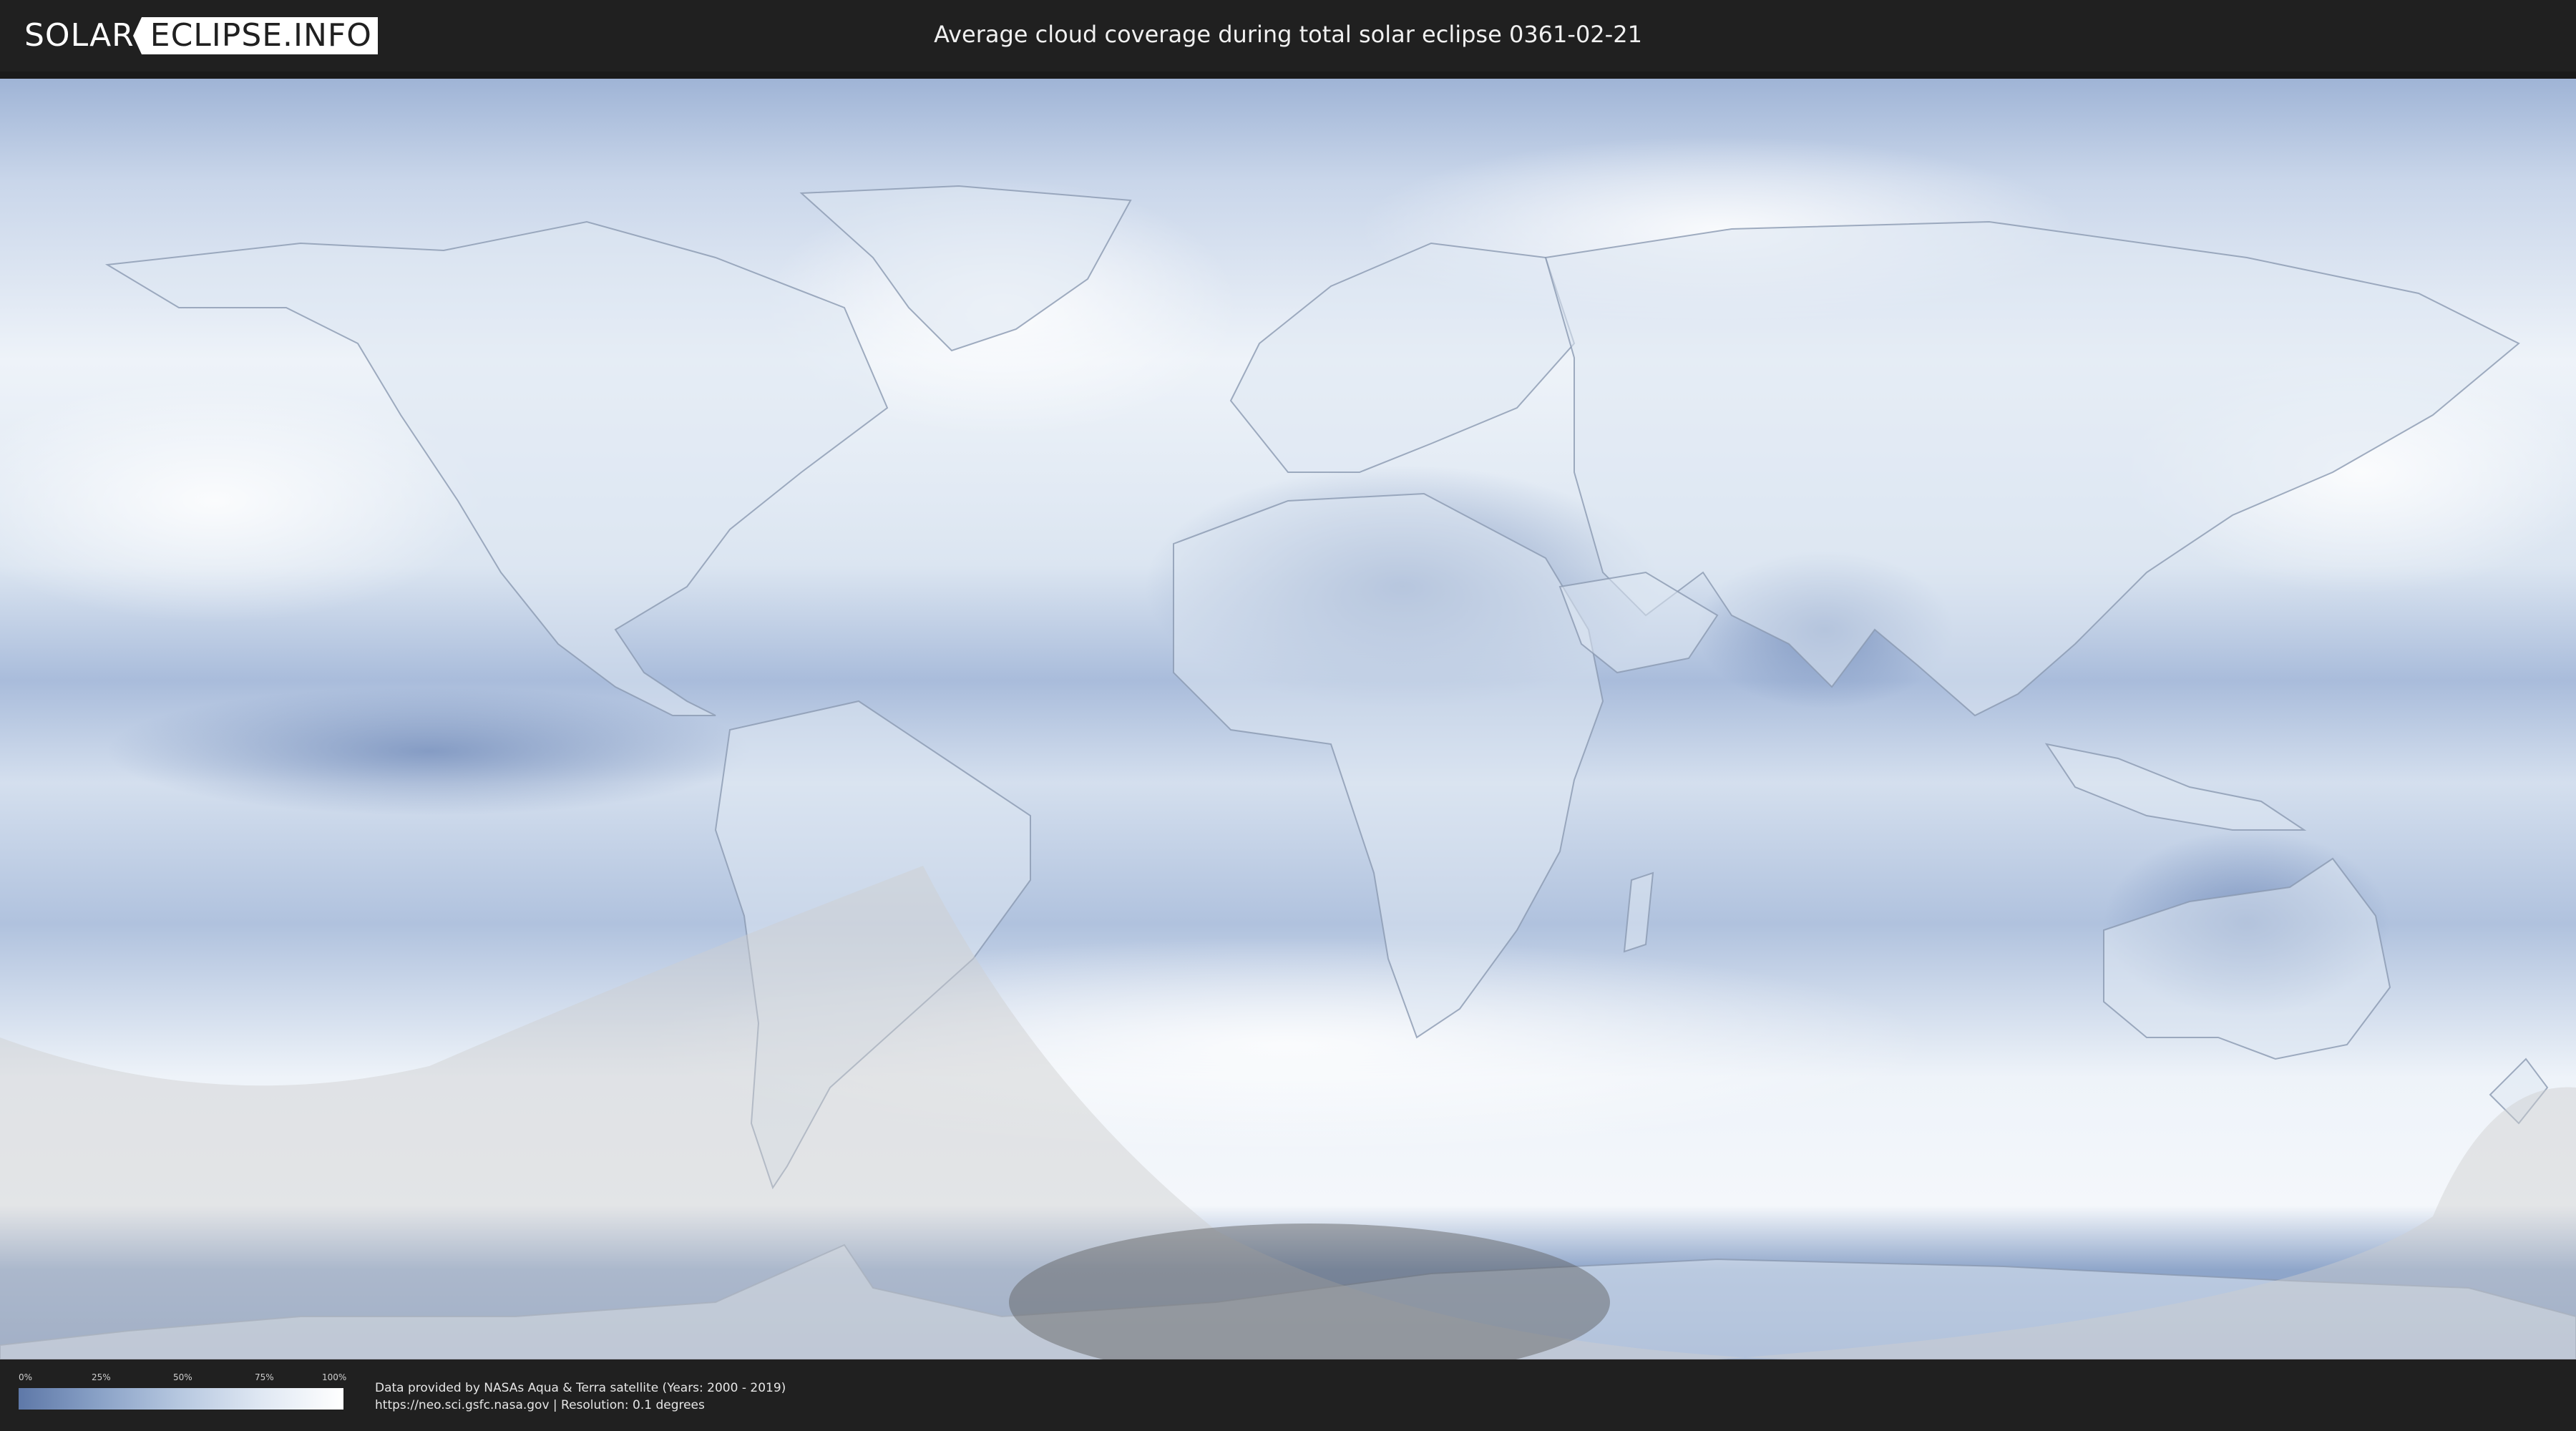  I want to click on legend-tick: 100%, so click(334, 1377).